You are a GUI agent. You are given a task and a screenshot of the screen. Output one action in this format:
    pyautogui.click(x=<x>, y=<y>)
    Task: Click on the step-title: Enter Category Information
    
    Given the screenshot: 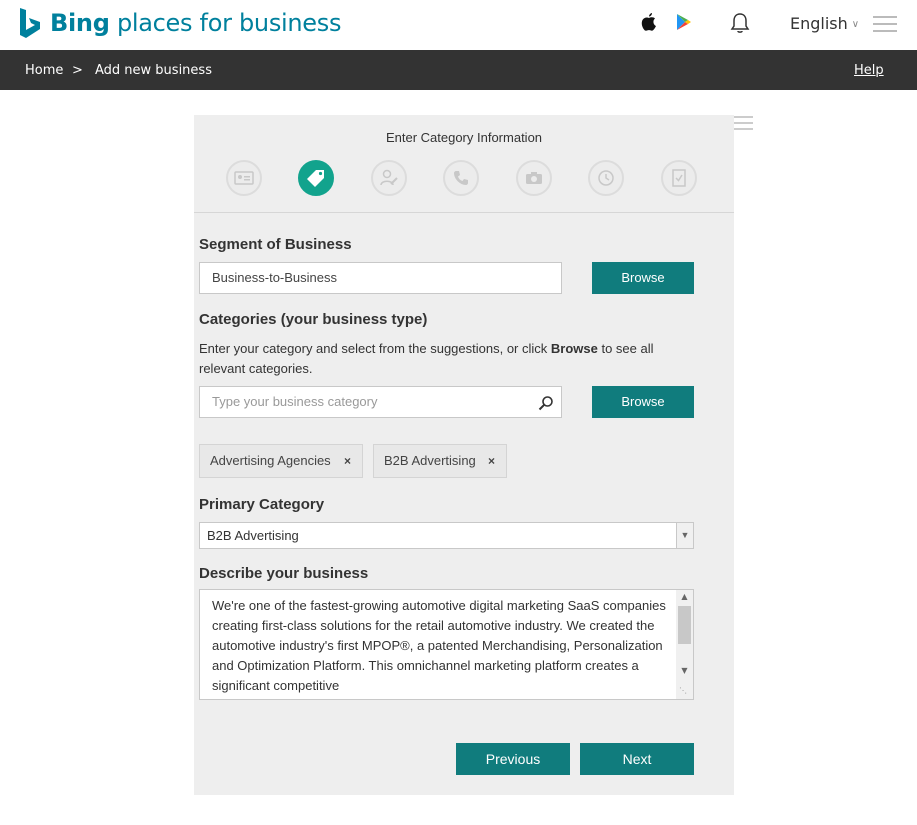 What is the action you would take?
    pyautogui.click(x=464, y=137)
    